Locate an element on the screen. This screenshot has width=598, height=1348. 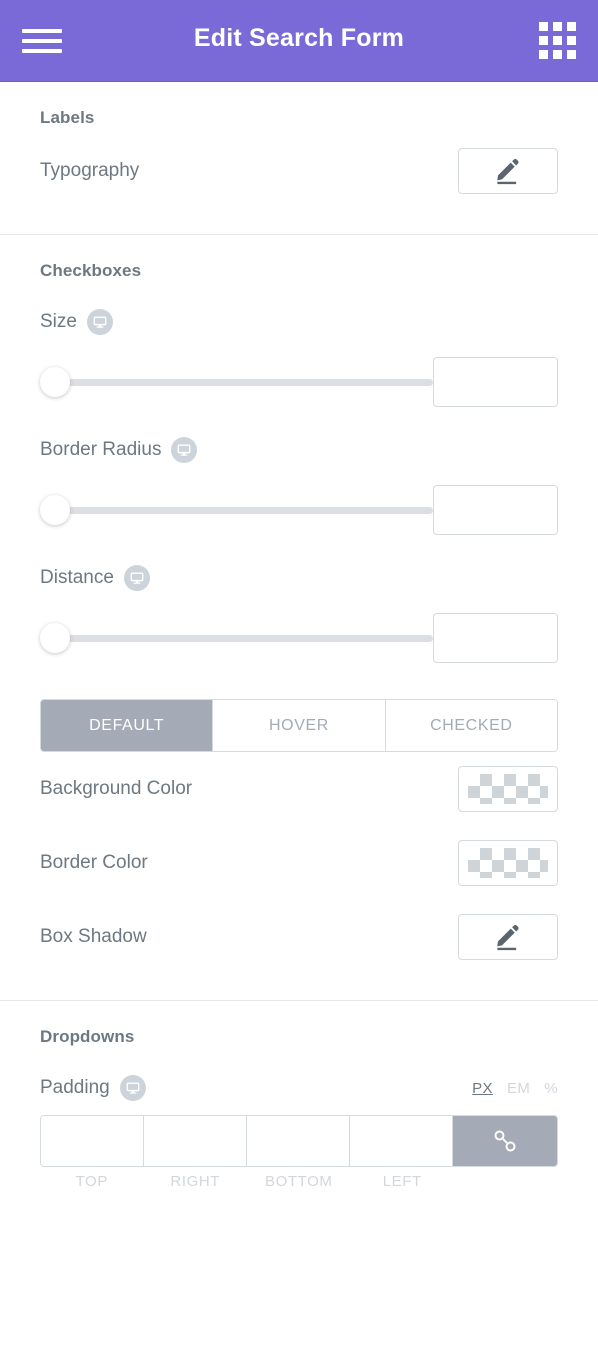
tab-checked: CHECKED is located at coordinates (471, 725).